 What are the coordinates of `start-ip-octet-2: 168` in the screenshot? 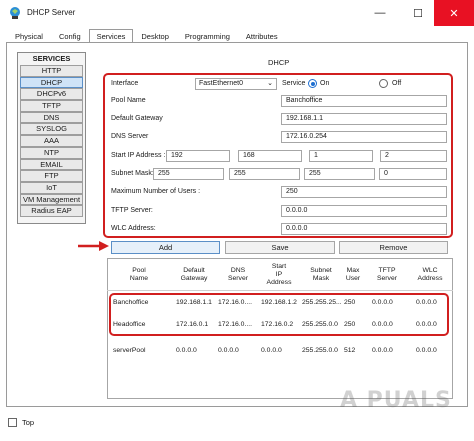 It's located at (270, 156).